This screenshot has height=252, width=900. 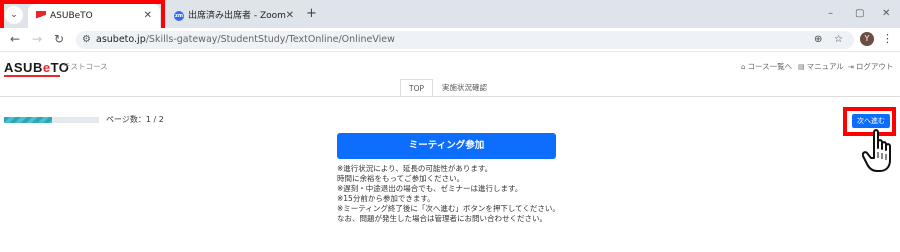 What do you see at coordinates (821, 66) in the screenshot?
I see `manual-link: ▤ マニュアル` at bounding box center [821, 66].